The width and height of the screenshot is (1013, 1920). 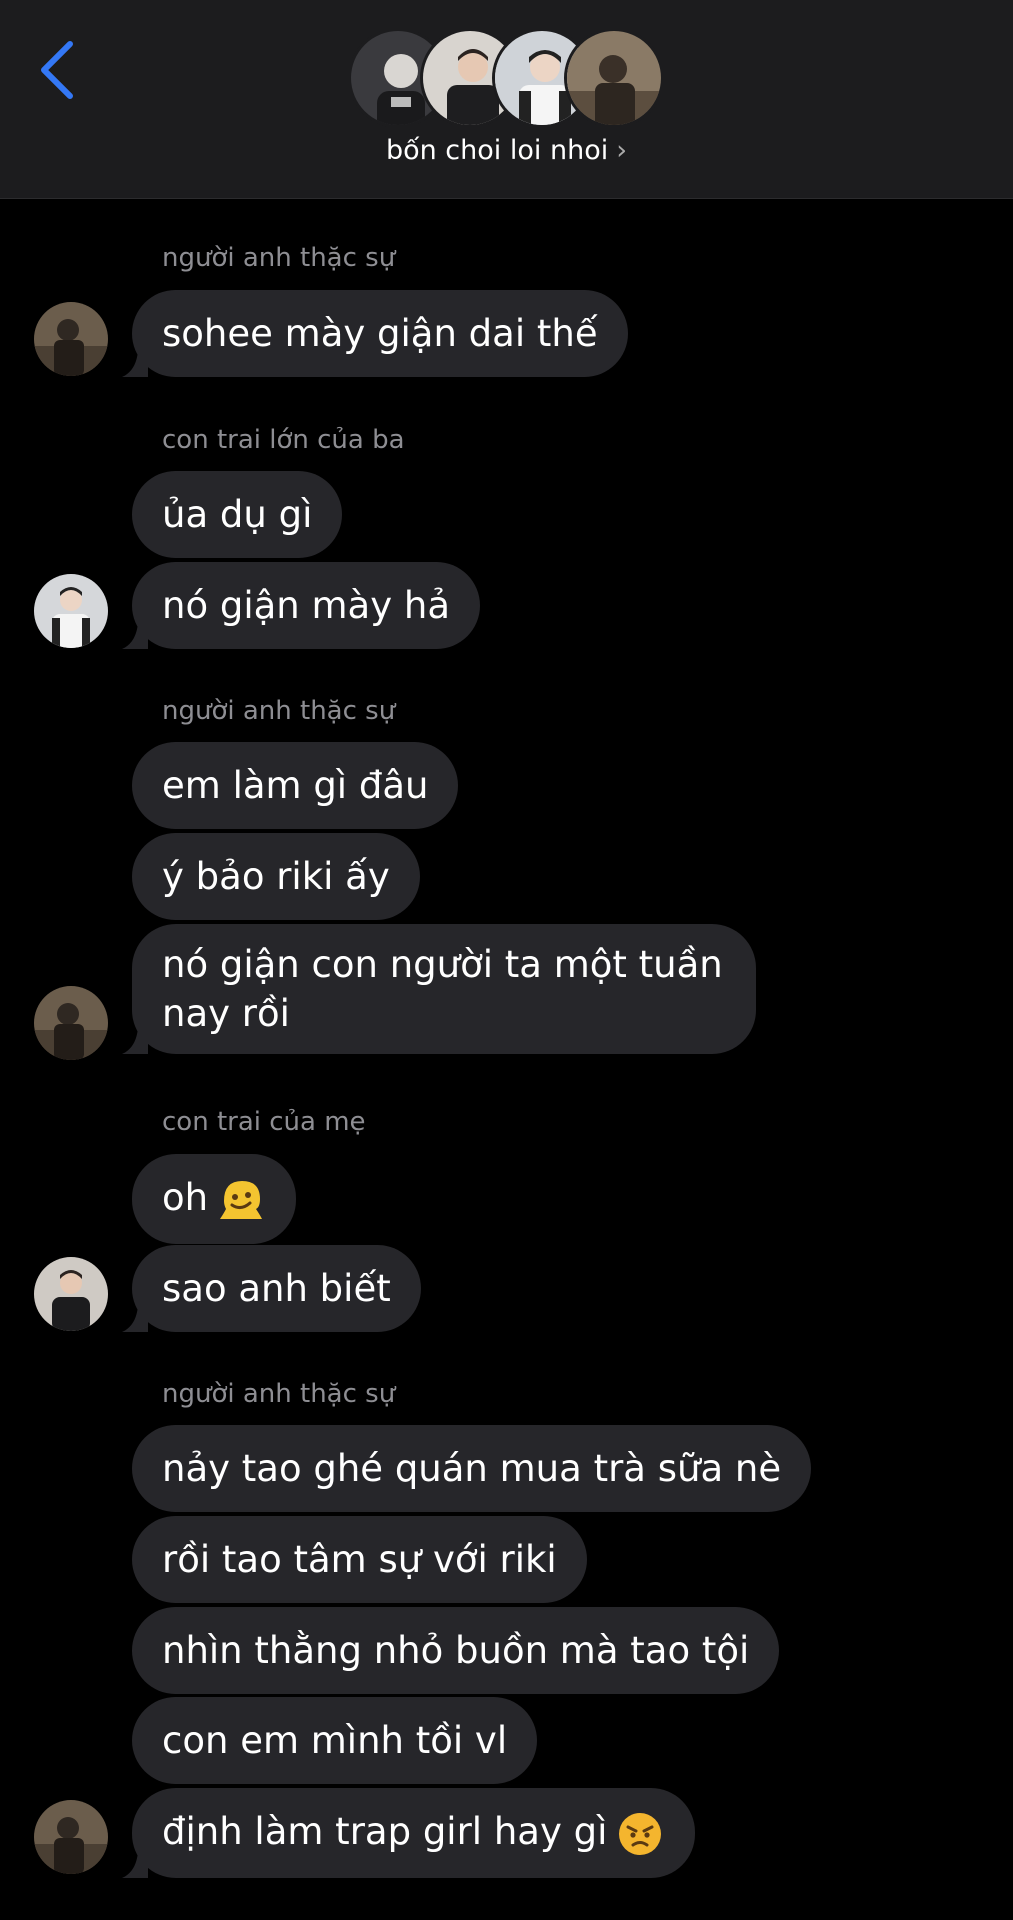 I want to click on message-bubble: oh, so click(x=214, y=1199).